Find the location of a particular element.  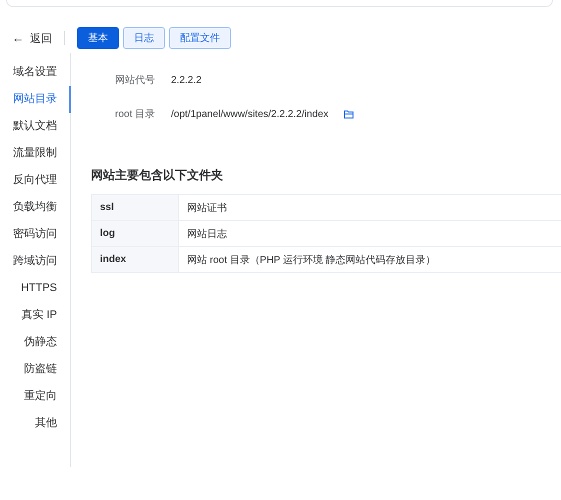

sidebar-item: 防盗链 is located at coordinates (35, 369).